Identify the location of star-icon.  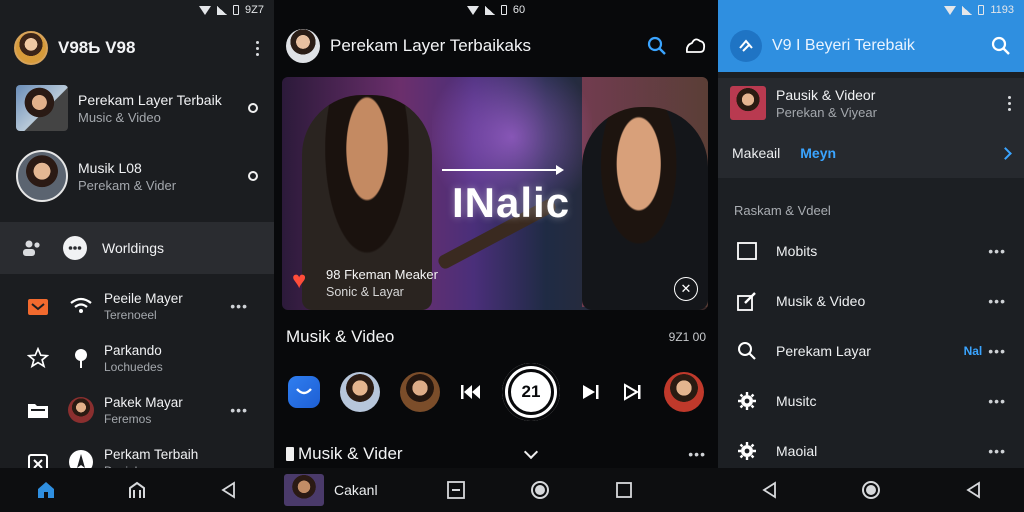
(38, 358).